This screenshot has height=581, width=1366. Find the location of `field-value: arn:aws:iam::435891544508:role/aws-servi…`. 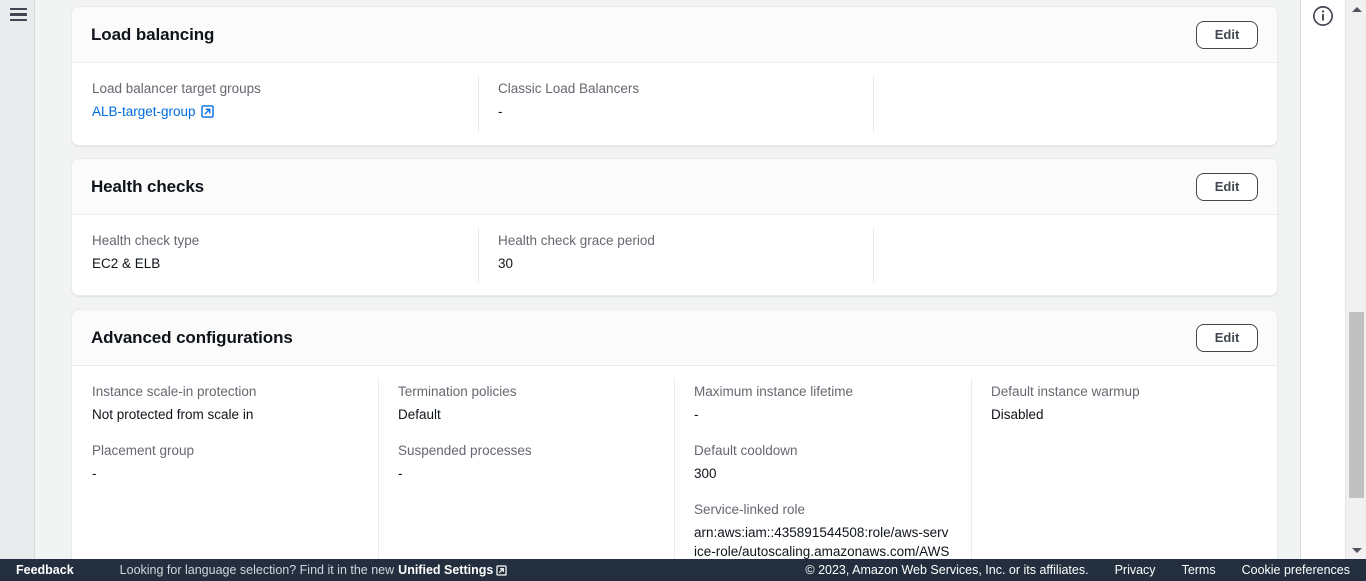

field-value: arn:aws:iam::435891544508:role/aws-servi… is located at coordinates (822, 542).